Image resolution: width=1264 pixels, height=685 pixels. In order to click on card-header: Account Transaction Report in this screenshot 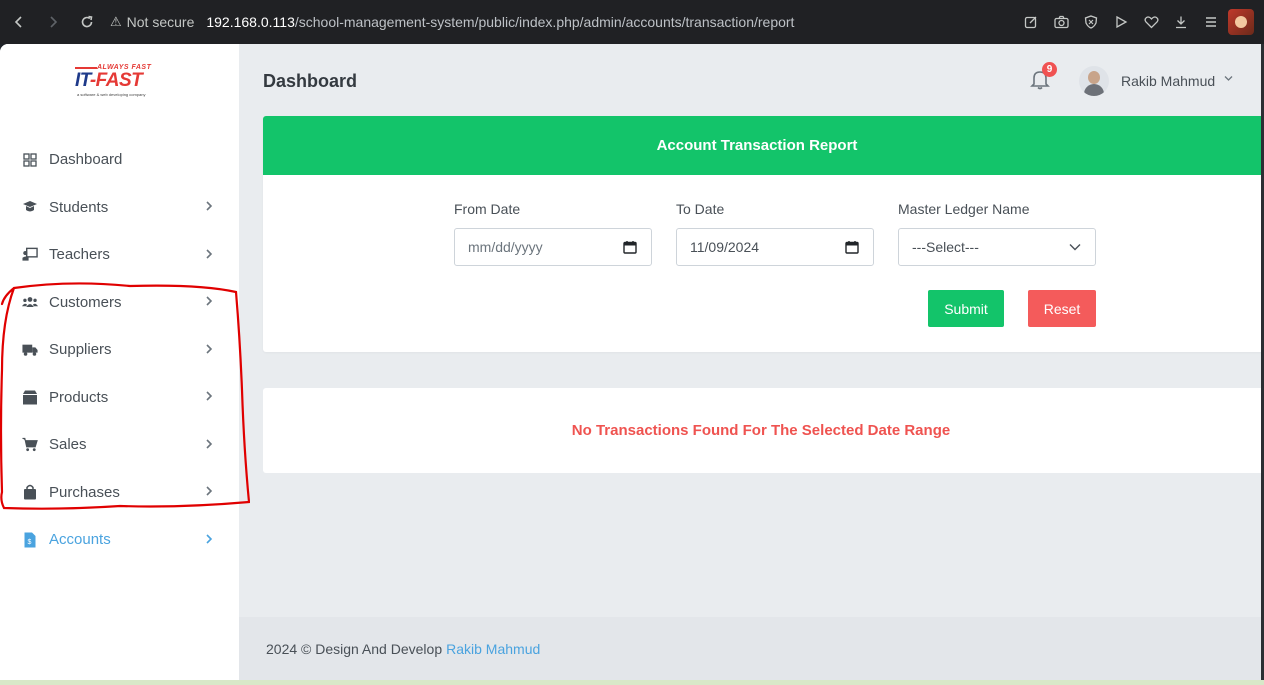, I will do `click(763, 145)`.